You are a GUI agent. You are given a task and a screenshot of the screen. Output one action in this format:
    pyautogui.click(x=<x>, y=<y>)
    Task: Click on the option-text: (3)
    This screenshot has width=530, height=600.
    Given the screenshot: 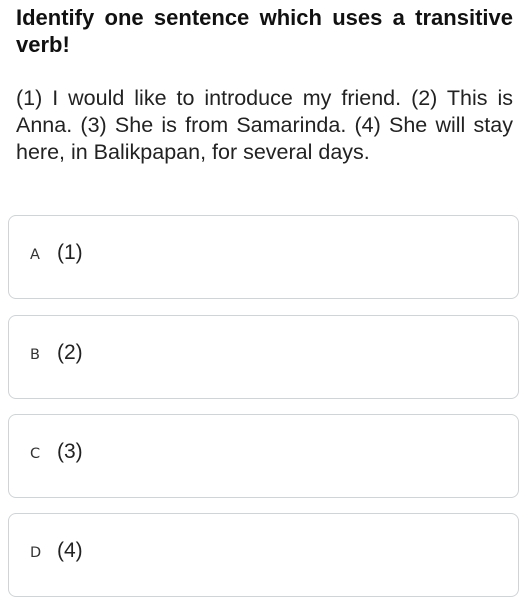 What is the action you would take?
    pyautogui.click(x=70, y=451)
    